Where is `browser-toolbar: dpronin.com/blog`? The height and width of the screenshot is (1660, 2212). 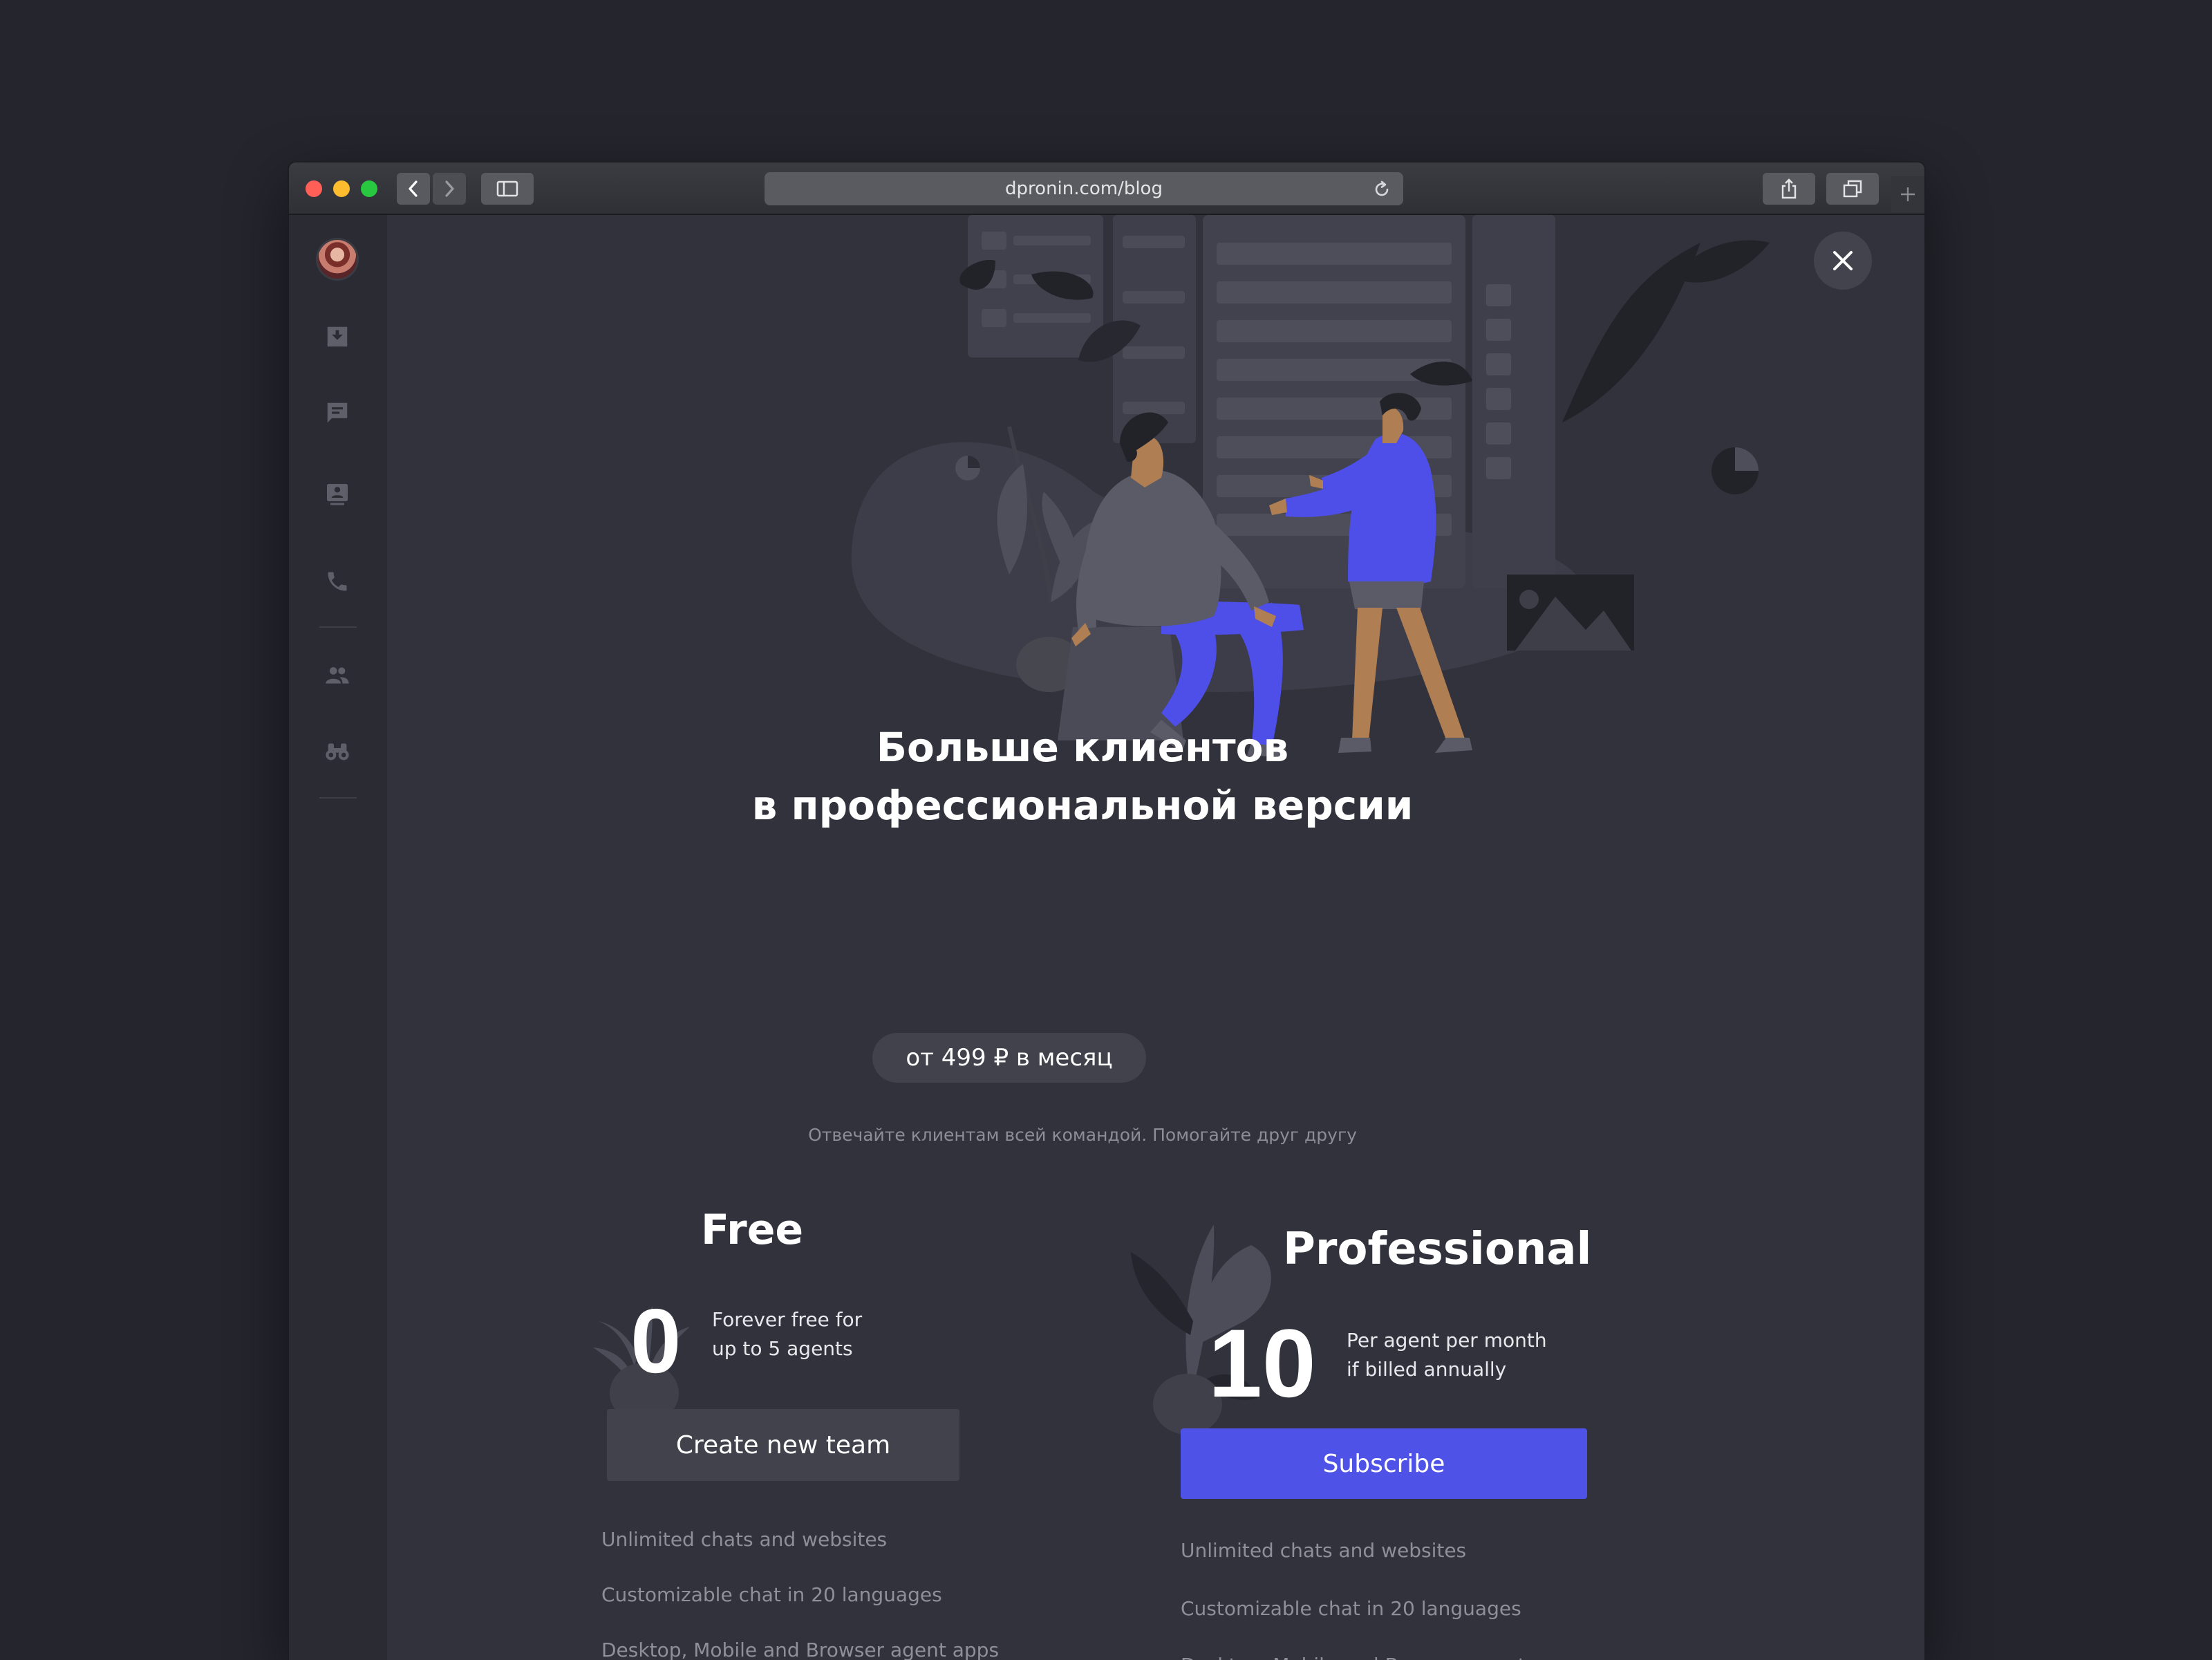
browser-toolbar: dpronin.com/blog is located at coordinates (1106, 188).